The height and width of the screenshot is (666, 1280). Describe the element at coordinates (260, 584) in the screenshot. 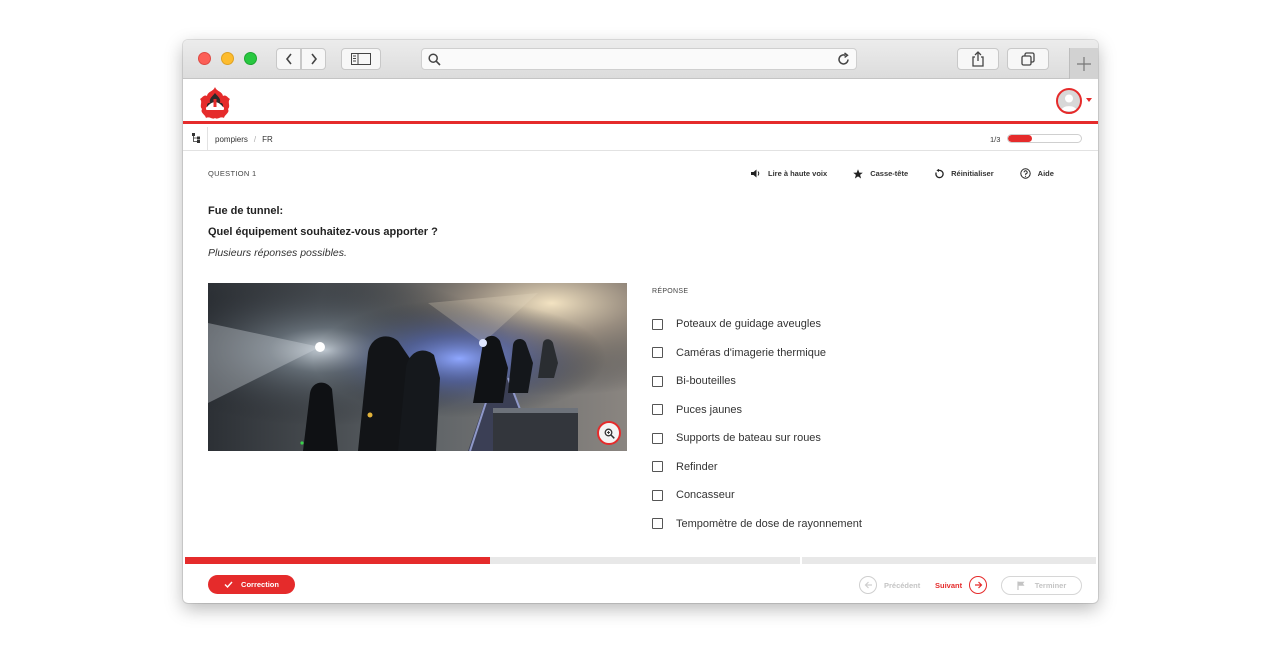

I see `correction-label: Correction` at that location.